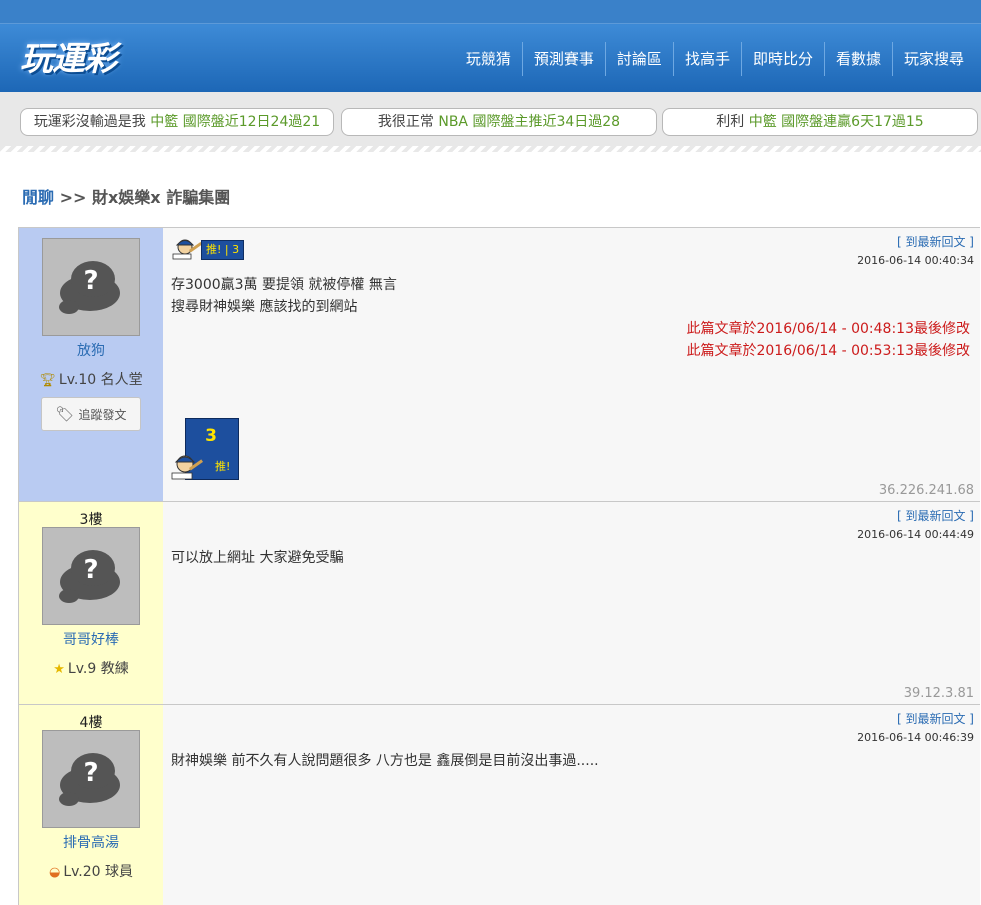  I want to click on nav-item-guess: 玩競猜, so click(488, 59).